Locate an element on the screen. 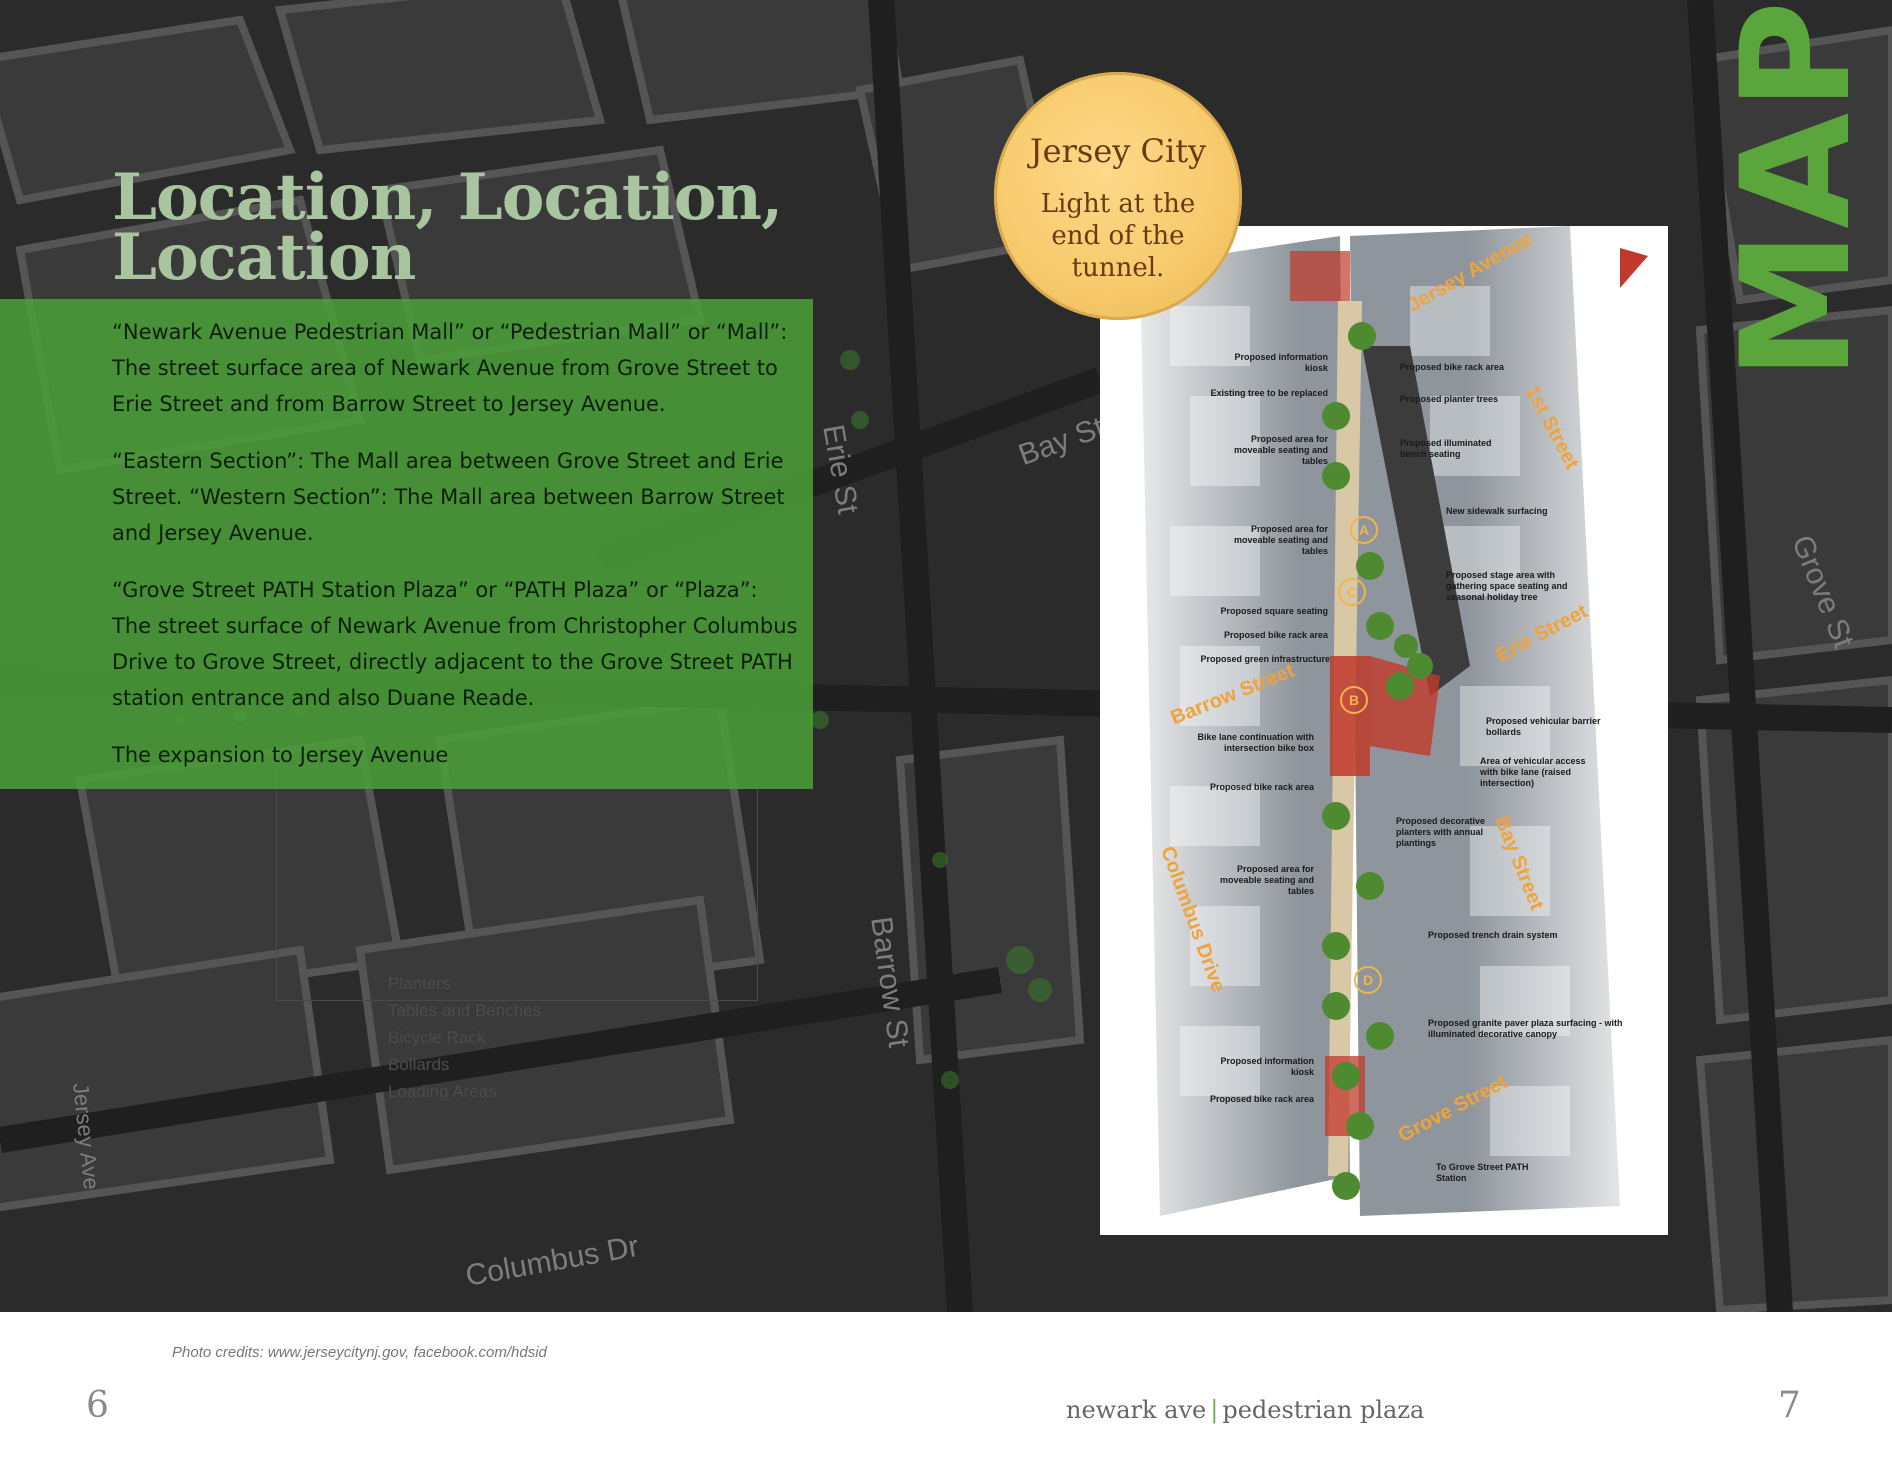  footer-title: newark ave | pedestrian plaza is located at coordinates (1245, 1410).